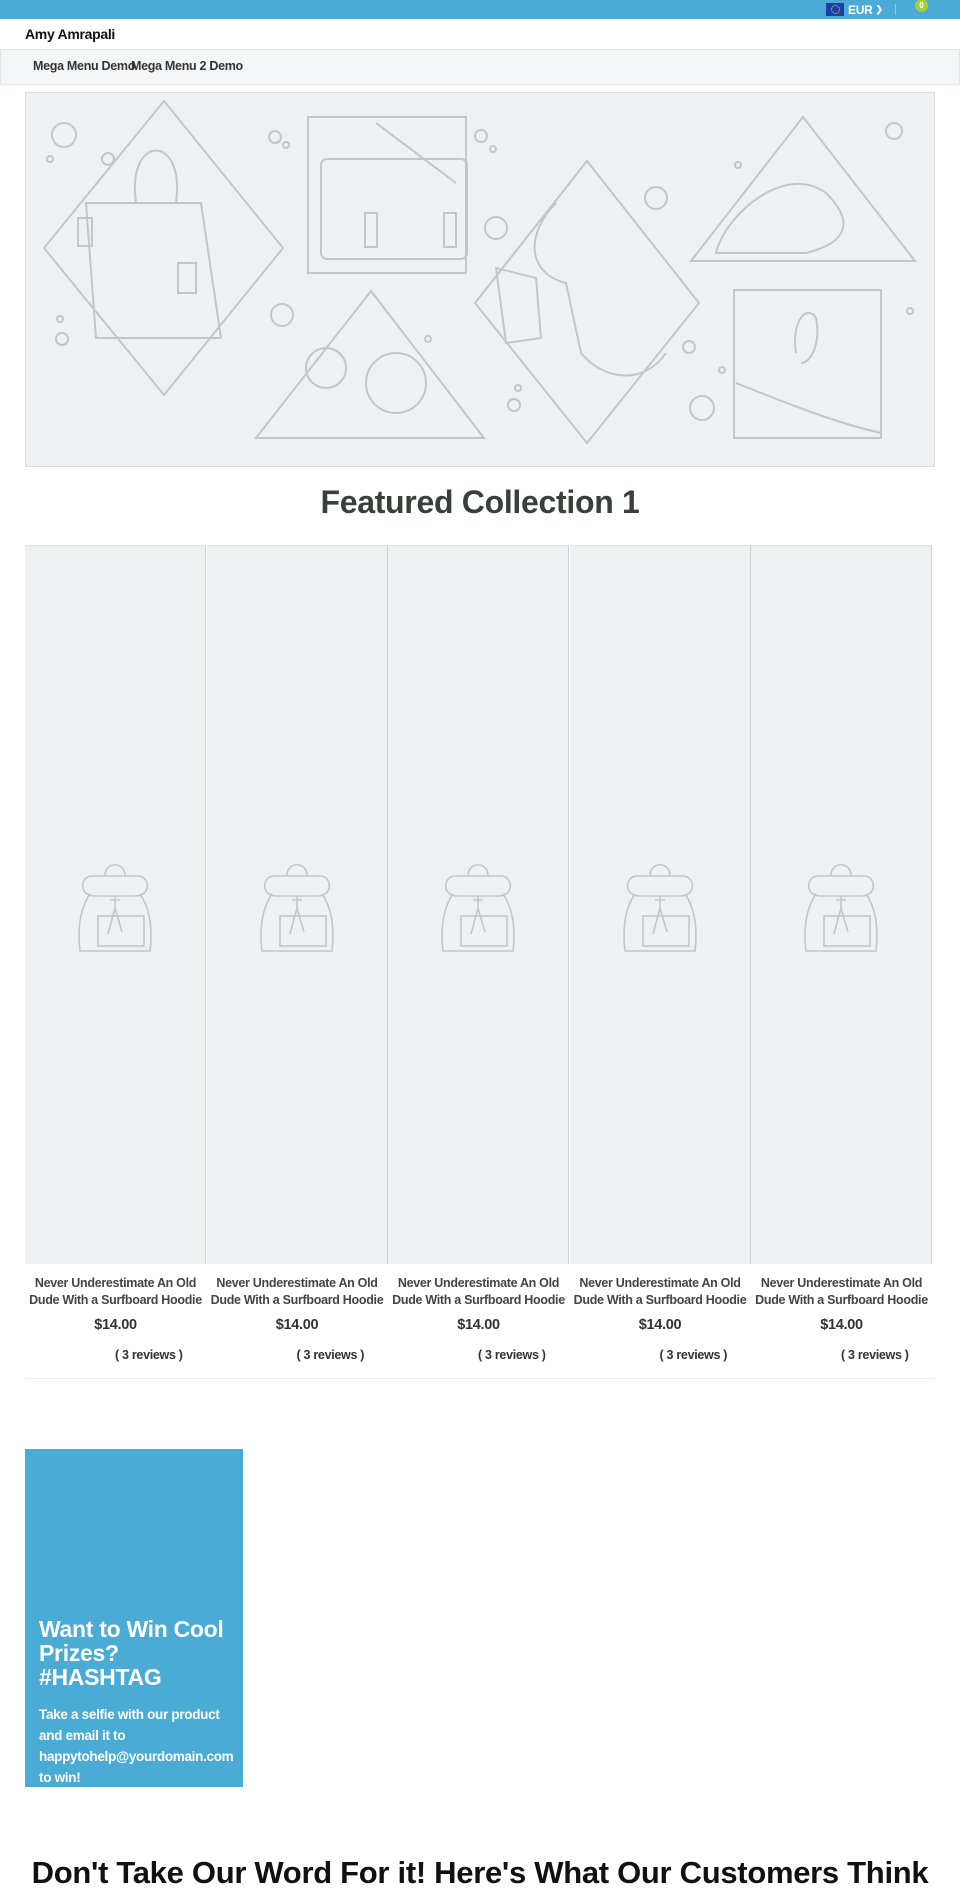 Image resolution: width=960 pixels, height=1891 pixels. What do you see at coordinates (84, 66) in the screenshot?
I see `nav-item-mega-menu-demo: Mega Menu Demo` at bounding box center [84, 66].